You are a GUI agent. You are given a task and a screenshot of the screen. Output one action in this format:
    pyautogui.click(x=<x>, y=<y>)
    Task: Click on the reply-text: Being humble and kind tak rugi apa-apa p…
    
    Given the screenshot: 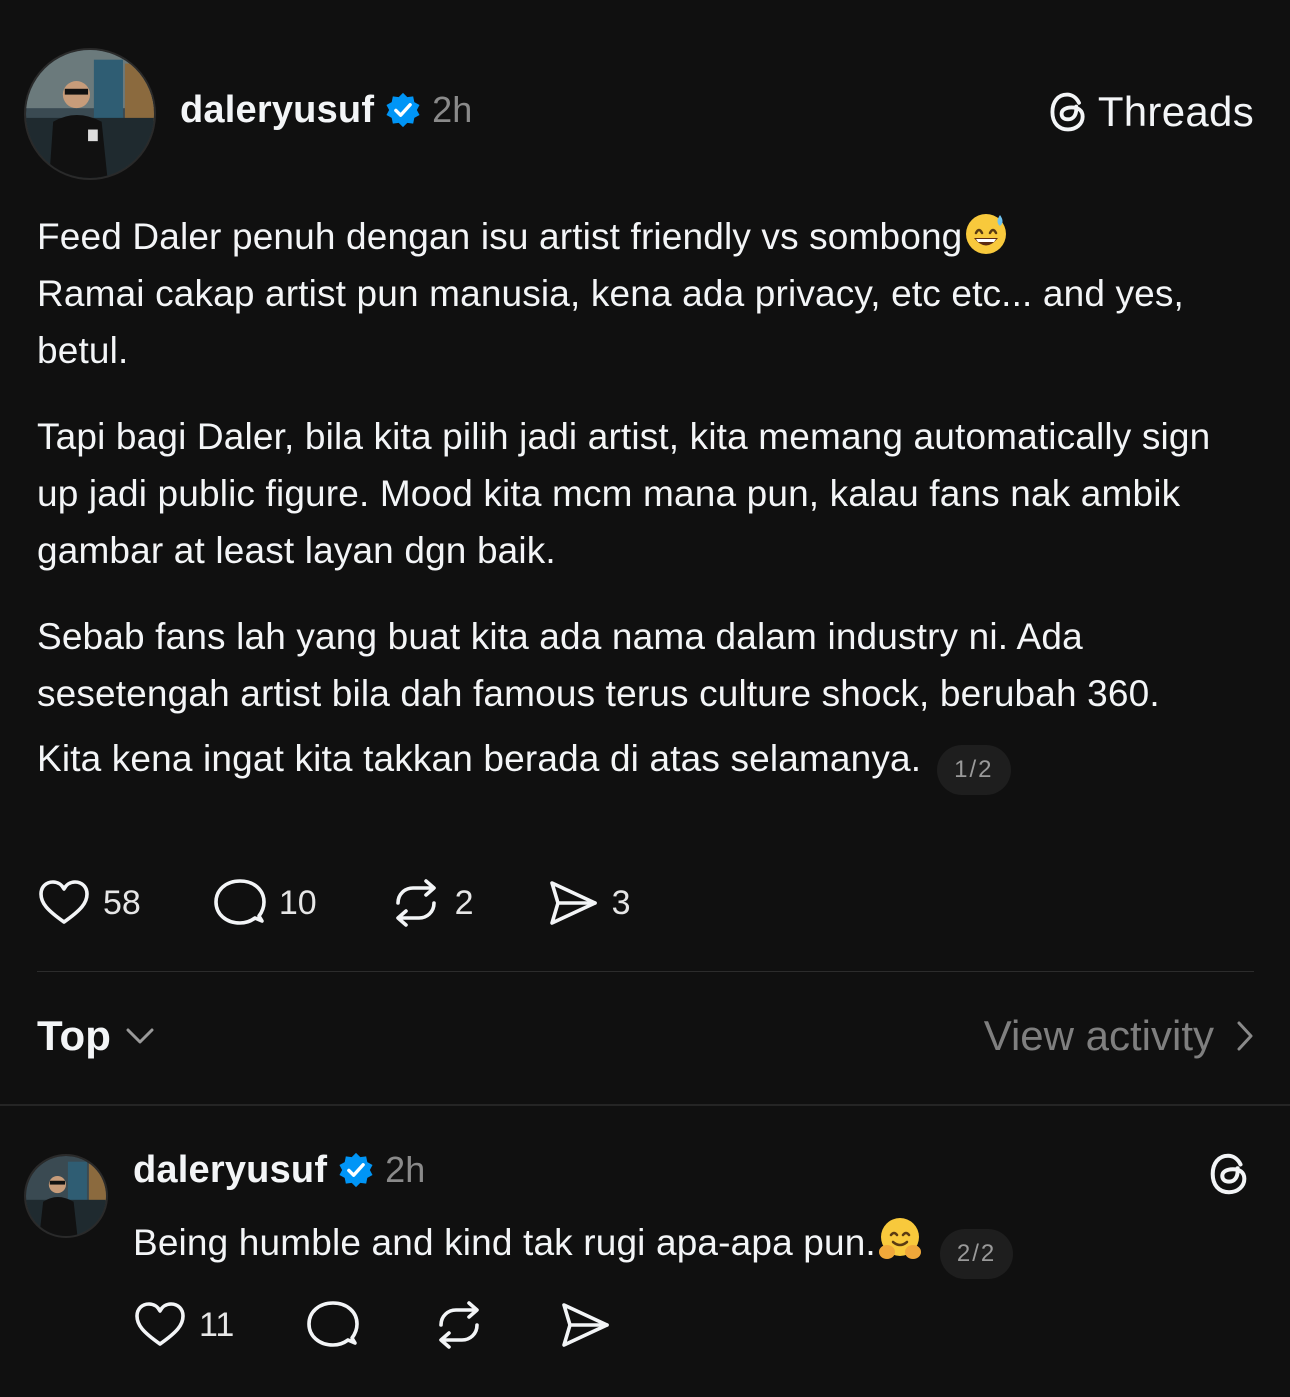 What is the action you would take?
    pyautogui.click(x=504, y=1242)
    